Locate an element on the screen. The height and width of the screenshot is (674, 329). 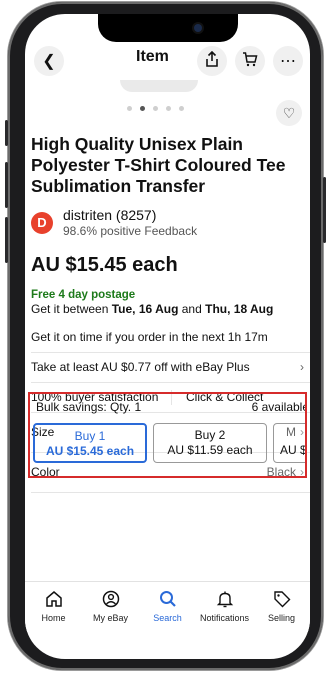
tag-icon is located at coordinates (282, 600).